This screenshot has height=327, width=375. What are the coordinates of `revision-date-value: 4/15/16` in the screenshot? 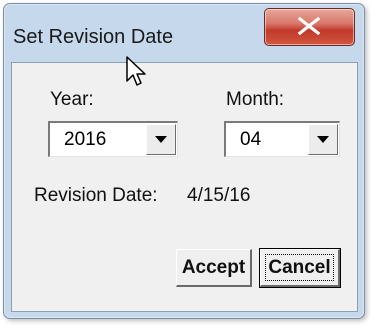 It's located at (219, 195).